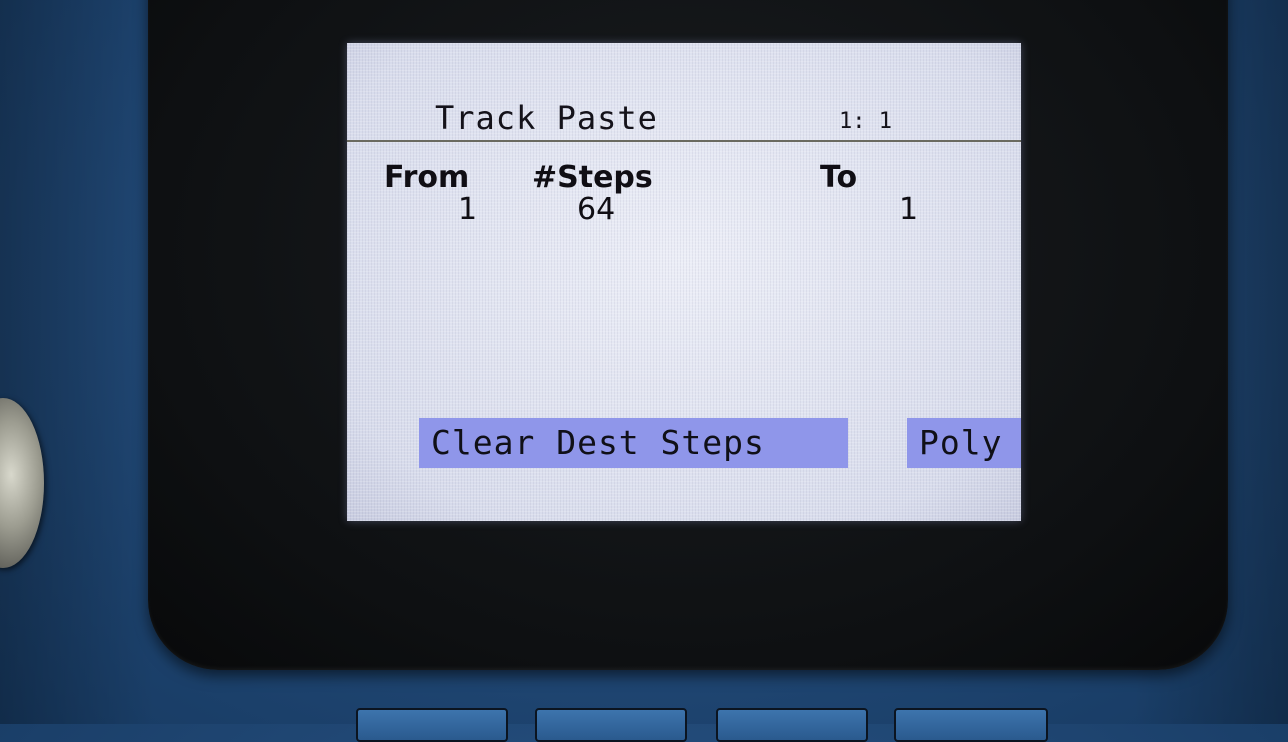  I want to click on clear-dest-steps-button: Clear Dest Steps, so click(633, 443).